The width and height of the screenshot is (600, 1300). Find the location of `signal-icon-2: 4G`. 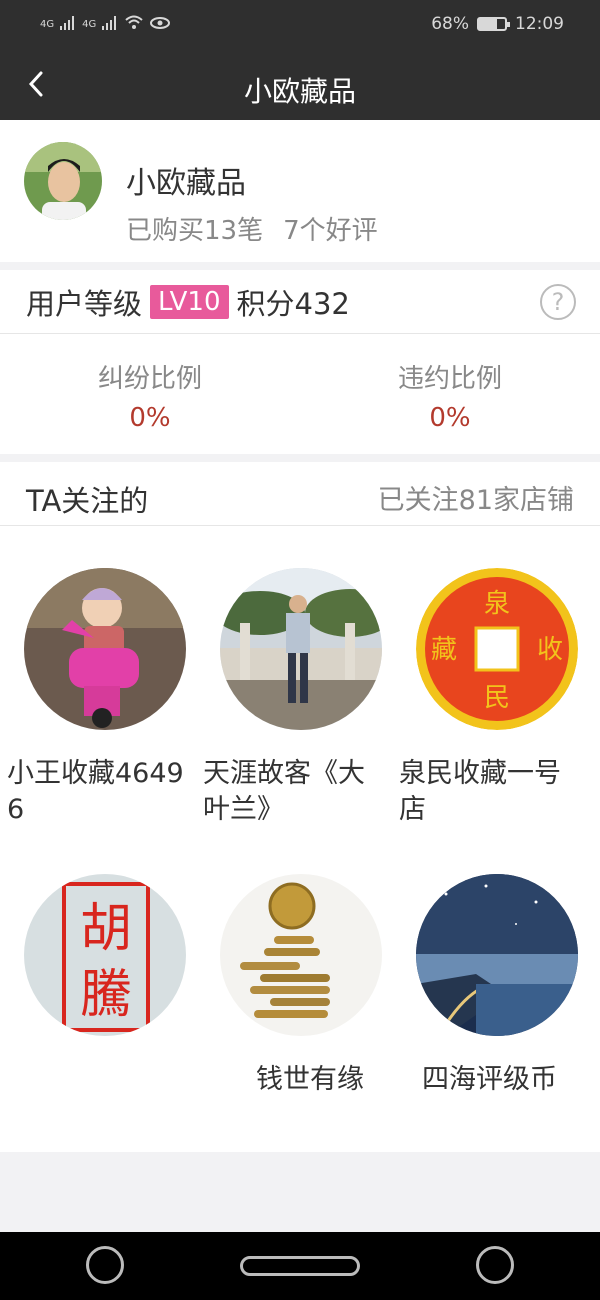

signal-icon-2: 4G is located at coordinates (89, 24).